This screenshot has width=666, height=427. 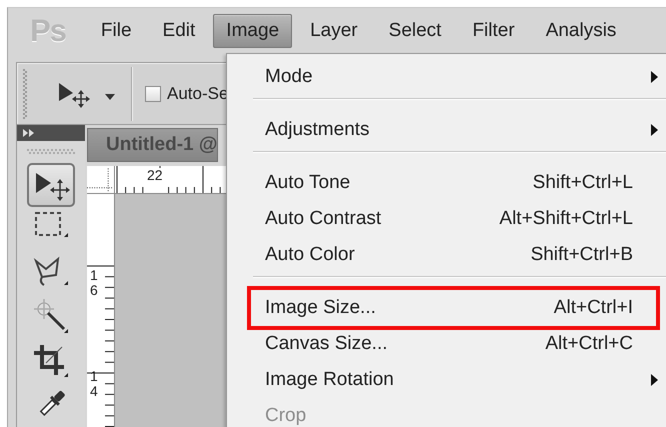 What do you see at coordinates (582, 183) in the screenshot?
I see `shortcut-text: Shift+Ctrl+L` at bounding box center [582, 183].